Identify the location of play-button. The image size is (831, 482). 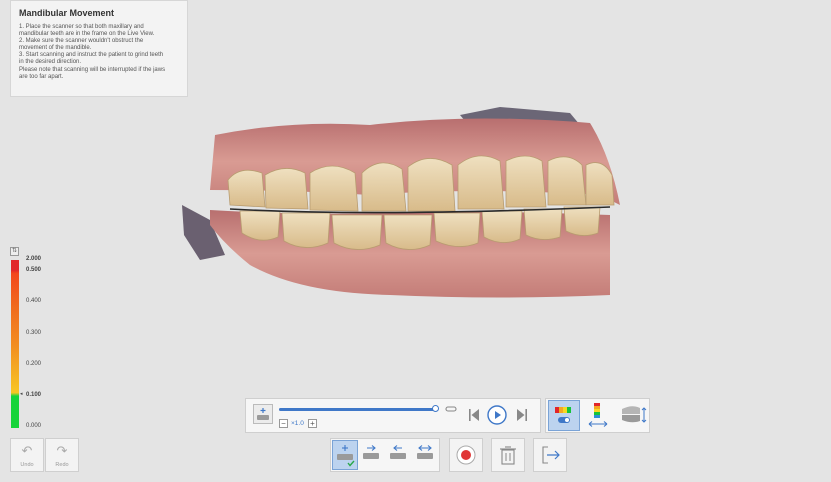
(497, 415).